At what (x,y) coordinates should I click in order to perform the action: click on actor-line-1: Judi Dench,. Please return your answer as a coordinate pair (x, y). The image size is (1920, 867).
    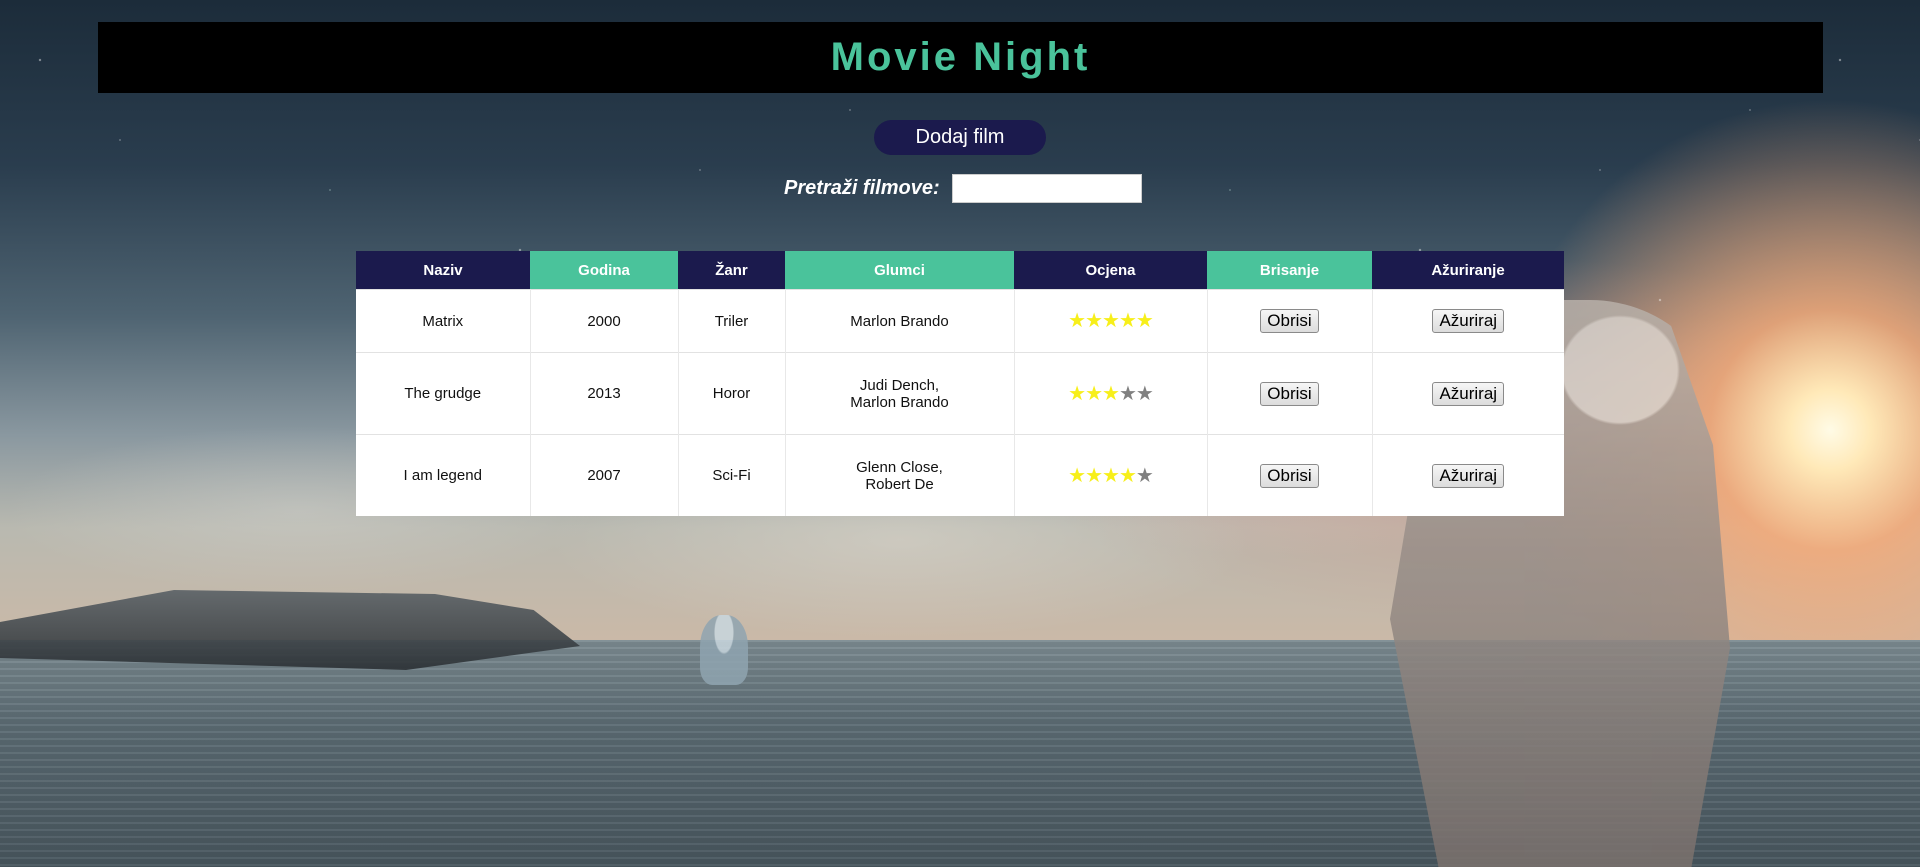
    Looking at the image, I should click on (899, 385).